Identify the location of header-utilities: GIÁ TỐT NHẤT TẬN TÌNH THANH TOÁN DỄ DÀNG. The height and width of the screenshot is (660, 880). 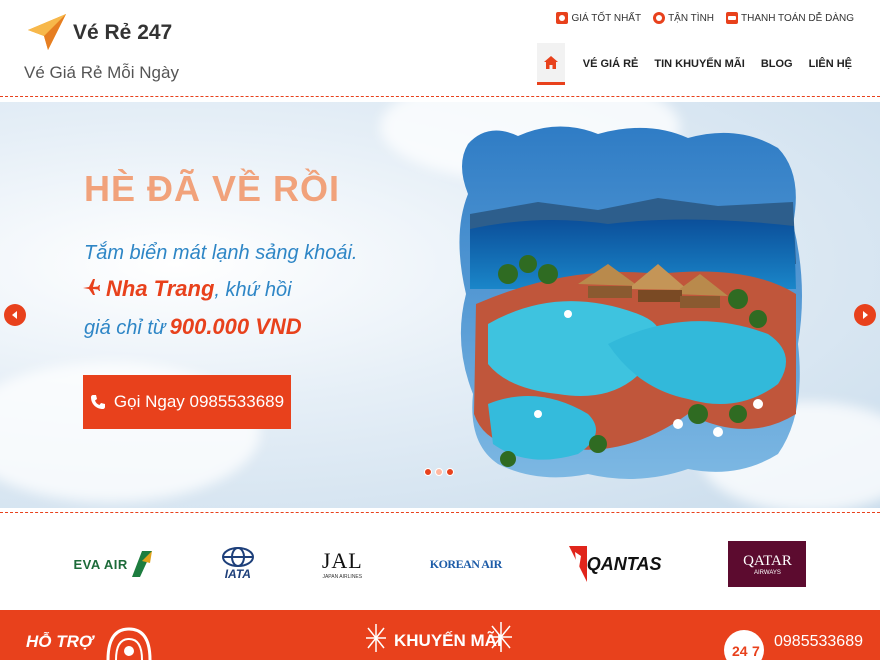
(705, 18).